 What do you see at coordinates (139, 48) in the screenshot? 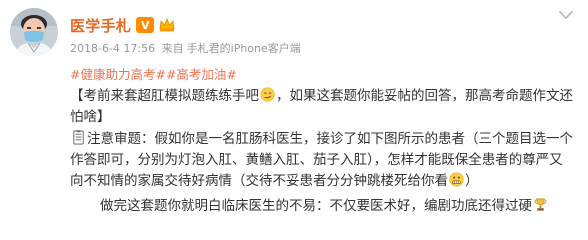
I see `post-time: 17:56` at bounding box center [139, 48].